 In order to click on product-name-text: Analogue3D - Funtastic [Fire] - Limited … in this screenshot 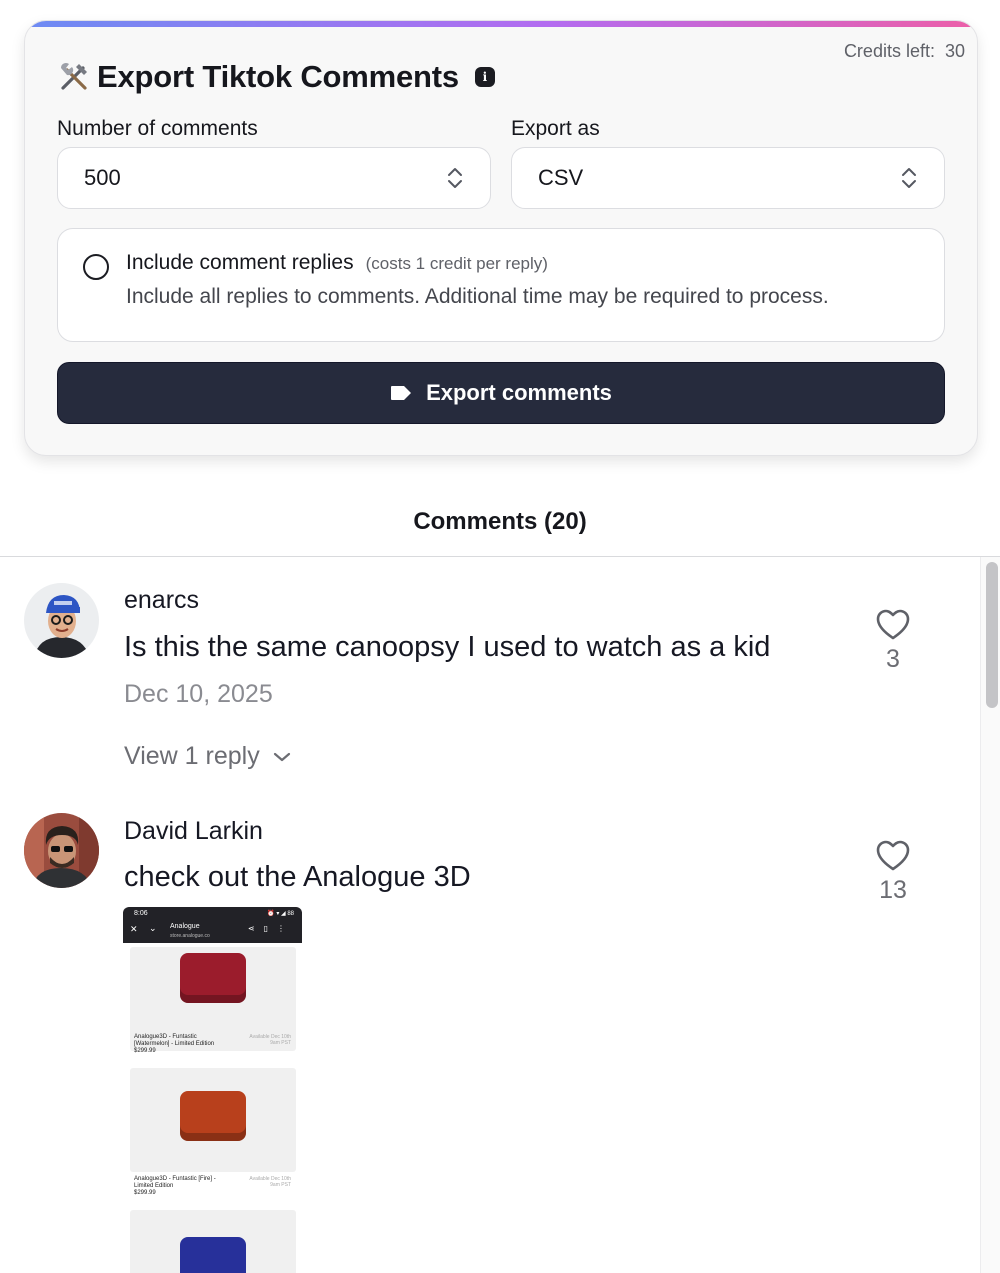, I will do `click(175, 1182)`.